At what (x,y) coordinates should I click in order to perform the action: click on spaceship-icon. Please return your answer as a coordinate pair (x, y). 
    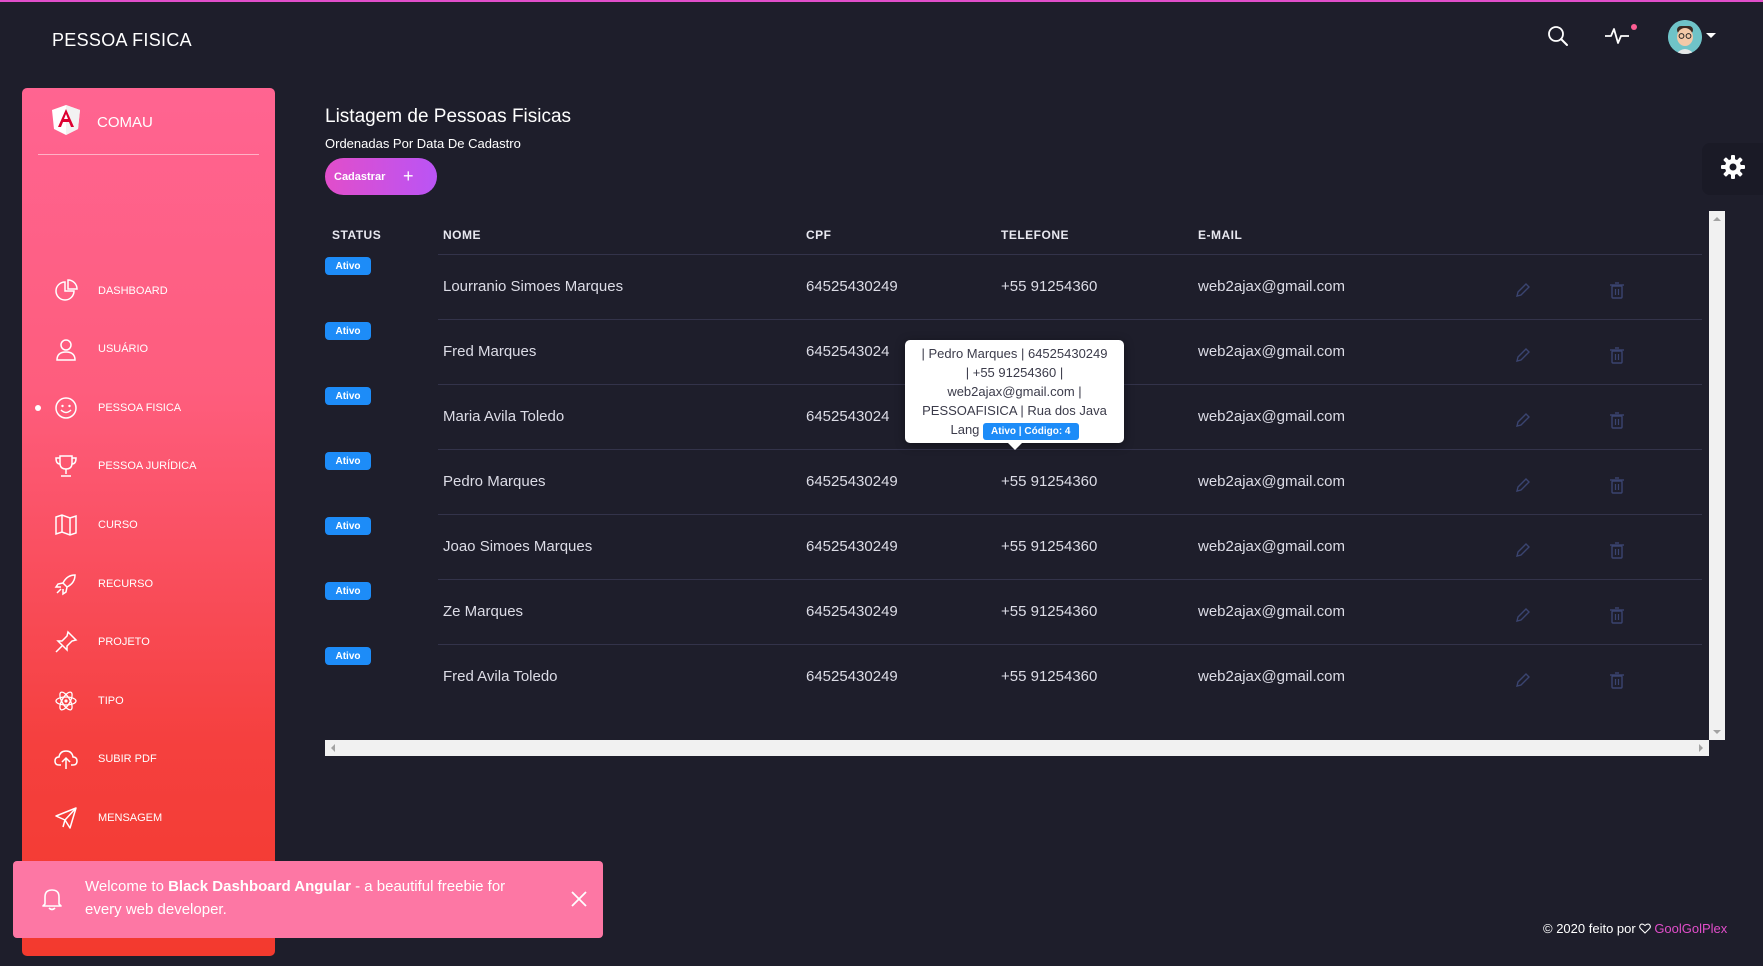
    Looking at the image, I should click on (66, 584).